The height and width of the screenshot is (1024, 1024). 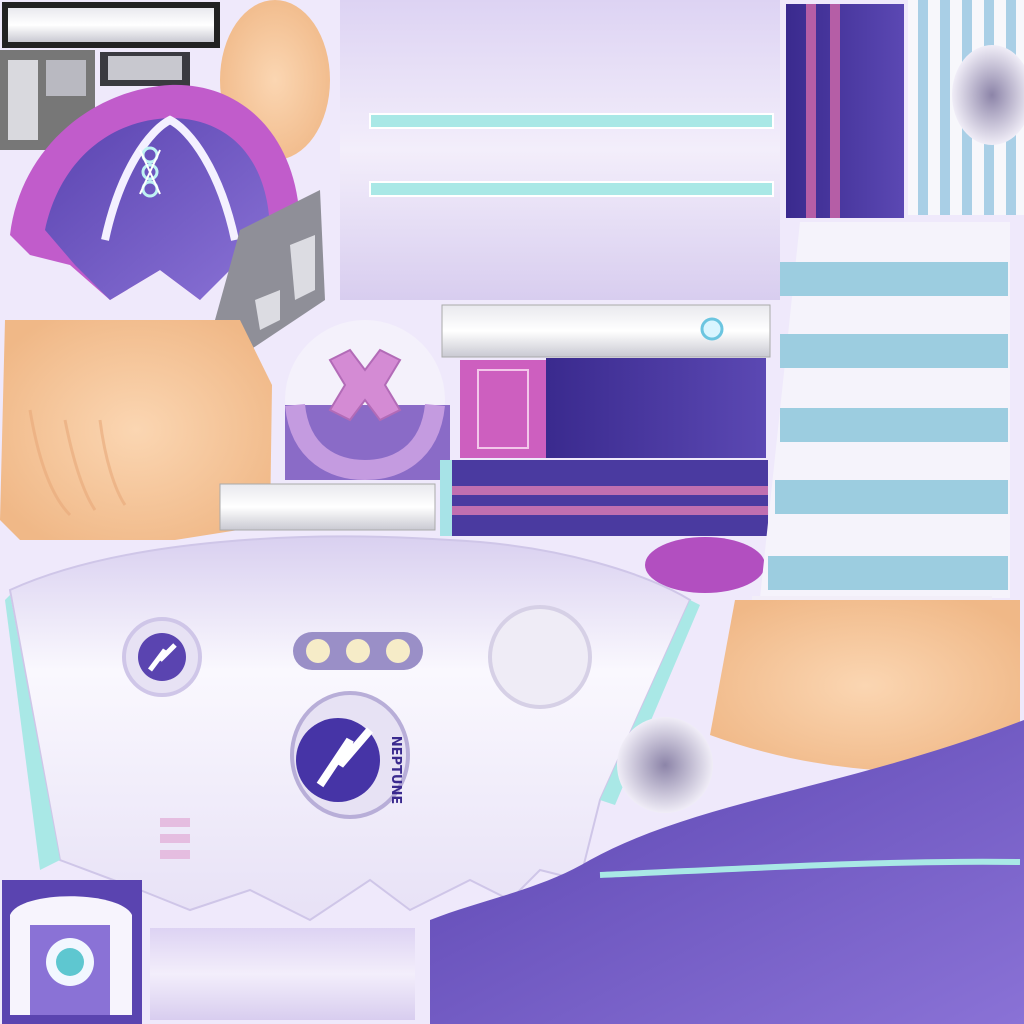 I want to click on white-blue-stripes-top, so click(x=966, y=107).